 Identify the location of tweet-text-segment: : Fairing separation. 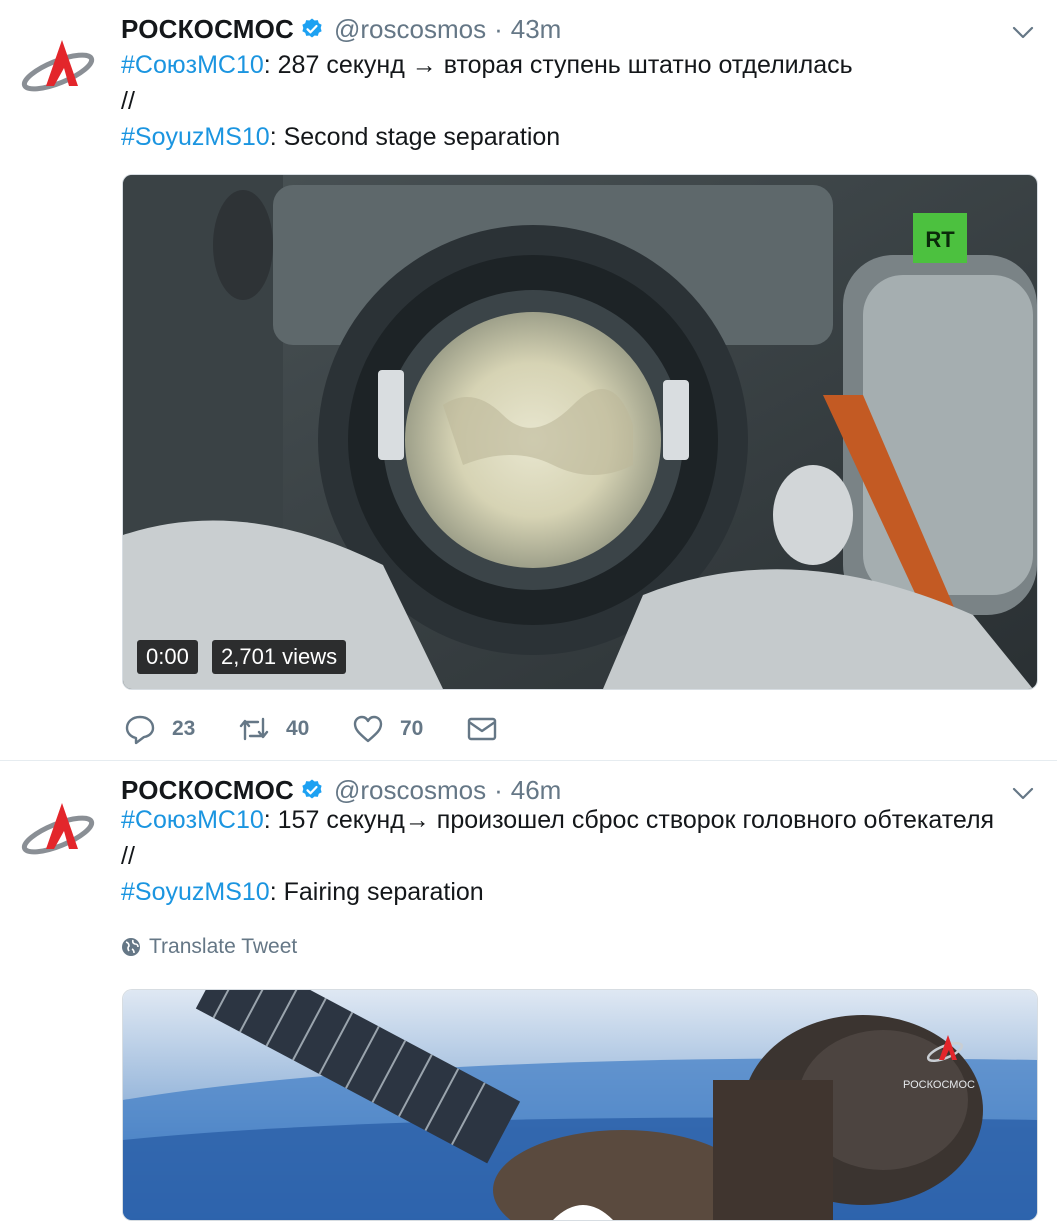
(376, 892).